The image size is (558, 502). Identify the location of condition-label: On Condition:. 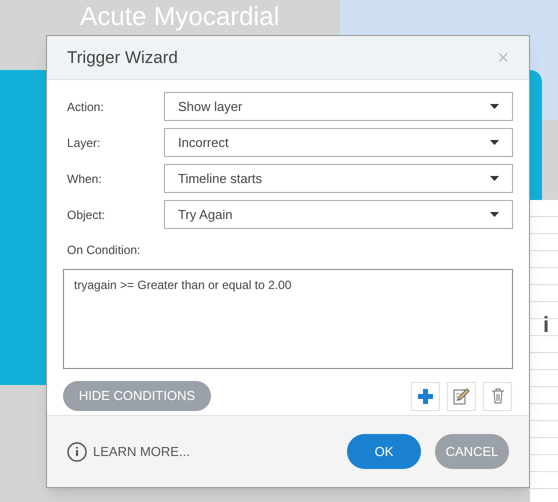
(104, 250).